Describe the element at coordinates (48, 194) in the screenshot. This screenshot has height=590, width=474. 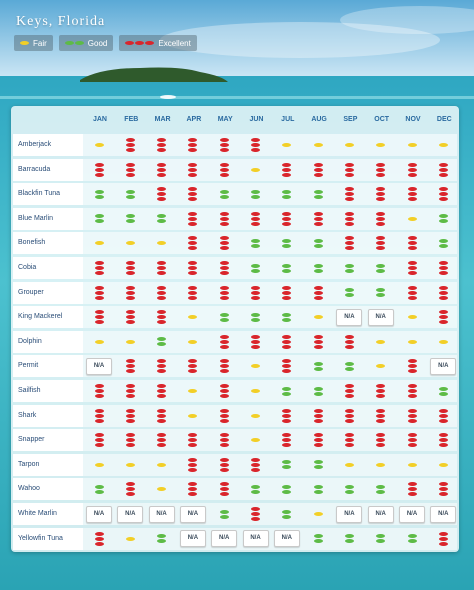
I see `species-label: Blackfin Tuna` at that location.